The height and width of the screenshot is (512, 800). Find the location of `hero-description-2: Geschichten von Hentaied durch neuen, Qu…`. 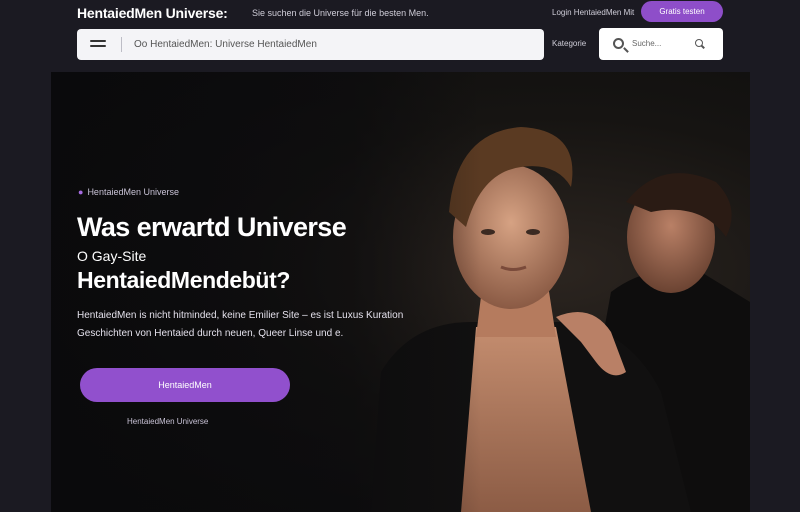

hero-description-2: Geschichten von Hentaied durch neuen, Qu… is located at coordinates (210, 333).